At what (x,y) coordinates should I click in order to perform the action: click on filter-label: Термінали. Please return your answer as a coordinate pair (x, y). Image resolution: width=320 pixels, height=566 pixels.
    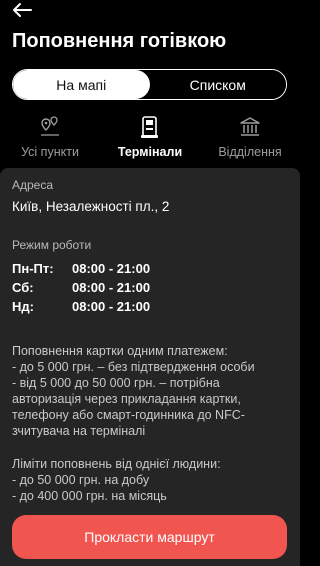
    Looking at the image, I should click on (150, 152).